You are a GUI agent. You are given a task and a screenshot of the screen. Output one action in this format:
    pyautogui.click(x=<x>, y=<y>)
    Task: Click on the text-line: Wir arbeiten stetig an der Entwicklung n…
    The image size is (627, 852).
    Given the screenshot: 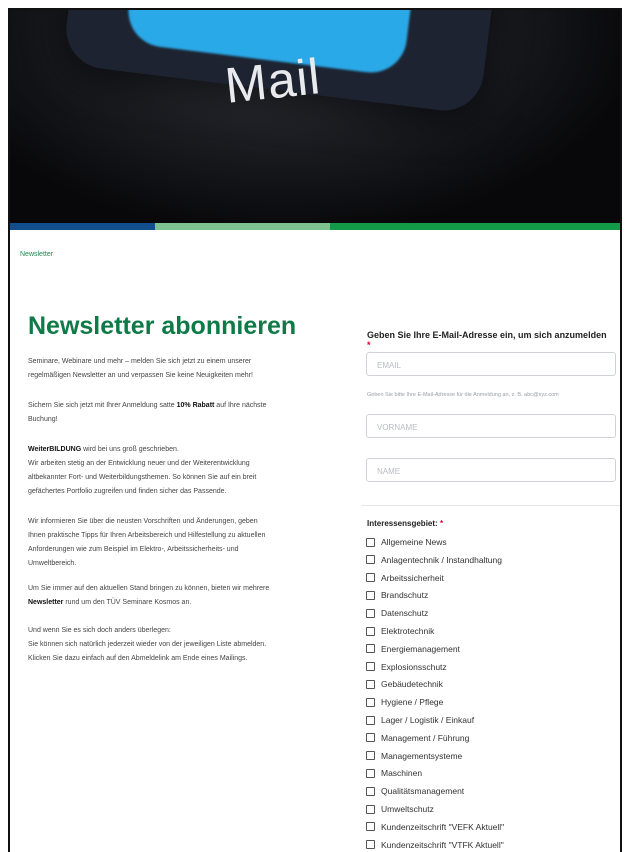 What is the action you would take?
    pyautogui.click(x=139, y=463)
    